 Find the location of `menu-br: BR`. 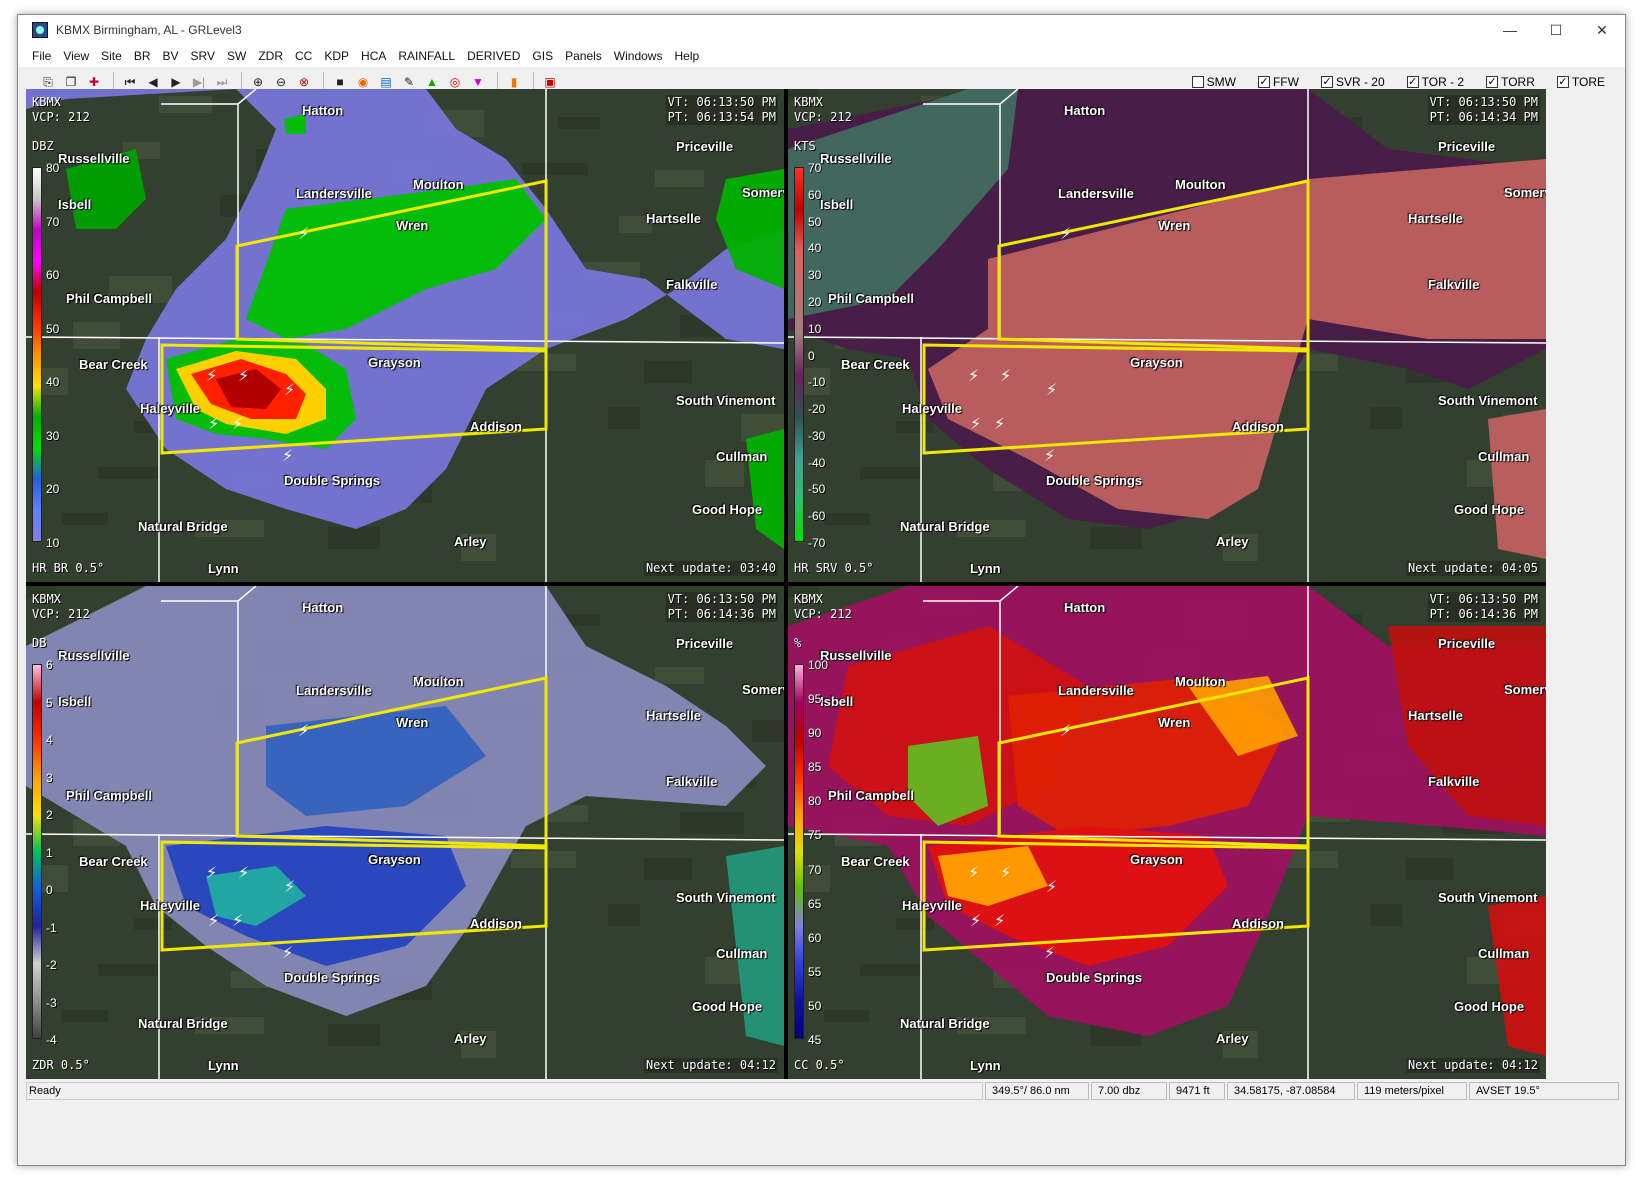

menu-br: BR is located at coordinates (142, 56).